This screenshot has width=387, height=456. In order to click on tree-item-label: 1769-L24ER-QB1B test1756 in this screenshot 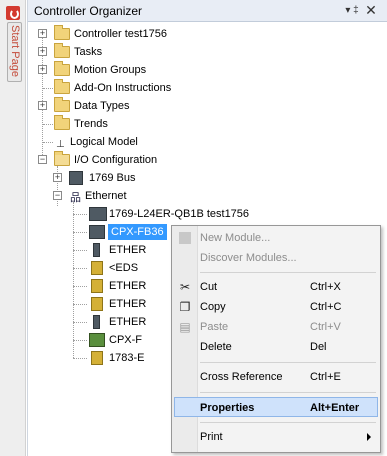, I will do `click(179, 214)`.